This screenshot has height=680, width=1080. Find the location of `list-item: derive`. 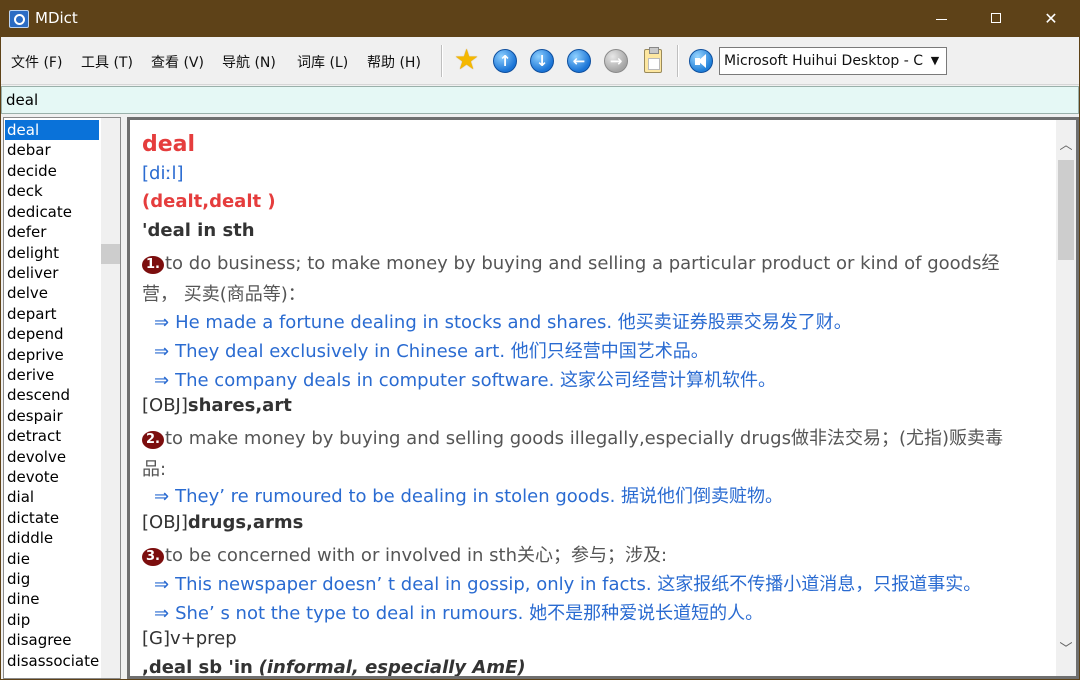

list-item: derive is located at coordinates (52, 375).